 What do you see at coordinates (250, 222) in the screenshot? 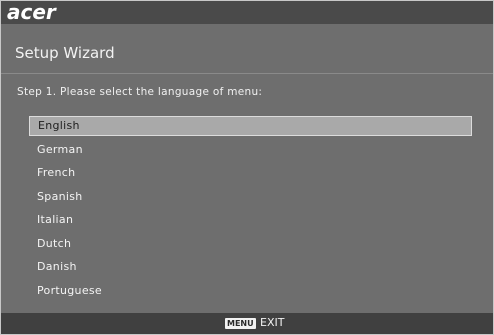
I see `language-option-italian: Italian` at bounding box center [250, 222].